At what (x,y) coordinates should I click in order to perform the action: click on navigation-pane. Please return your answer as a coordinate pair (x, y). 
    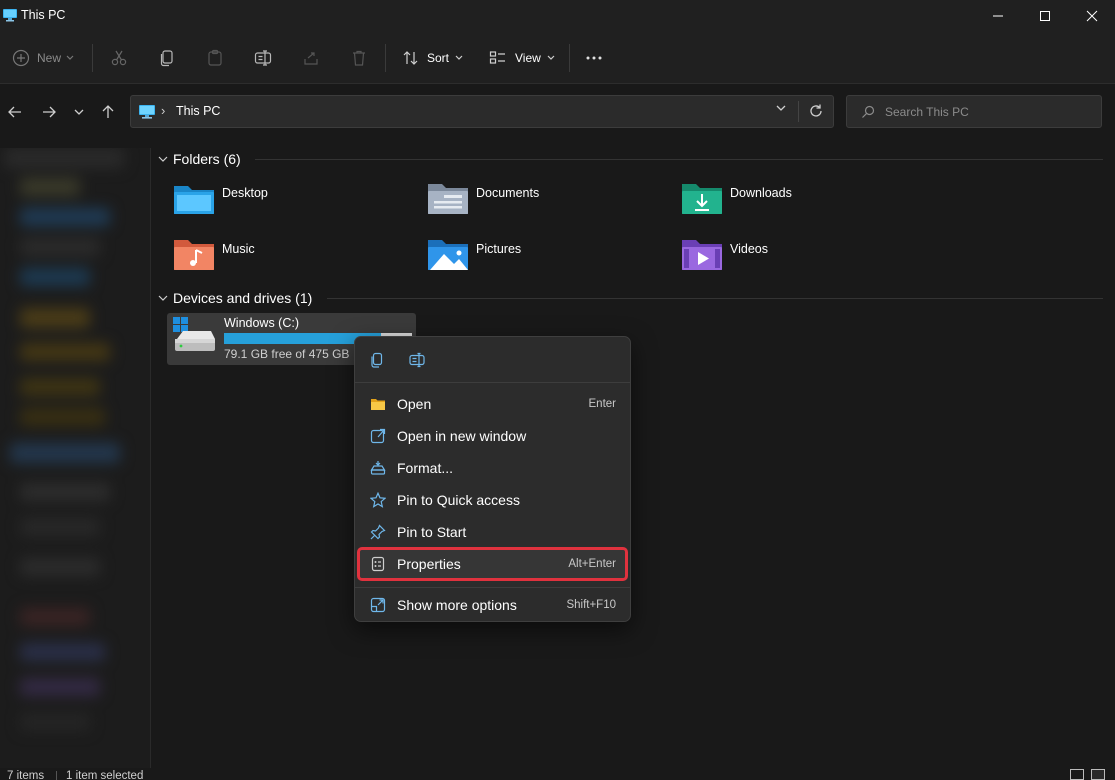
    Looking at the image, I should click on (75, 458).